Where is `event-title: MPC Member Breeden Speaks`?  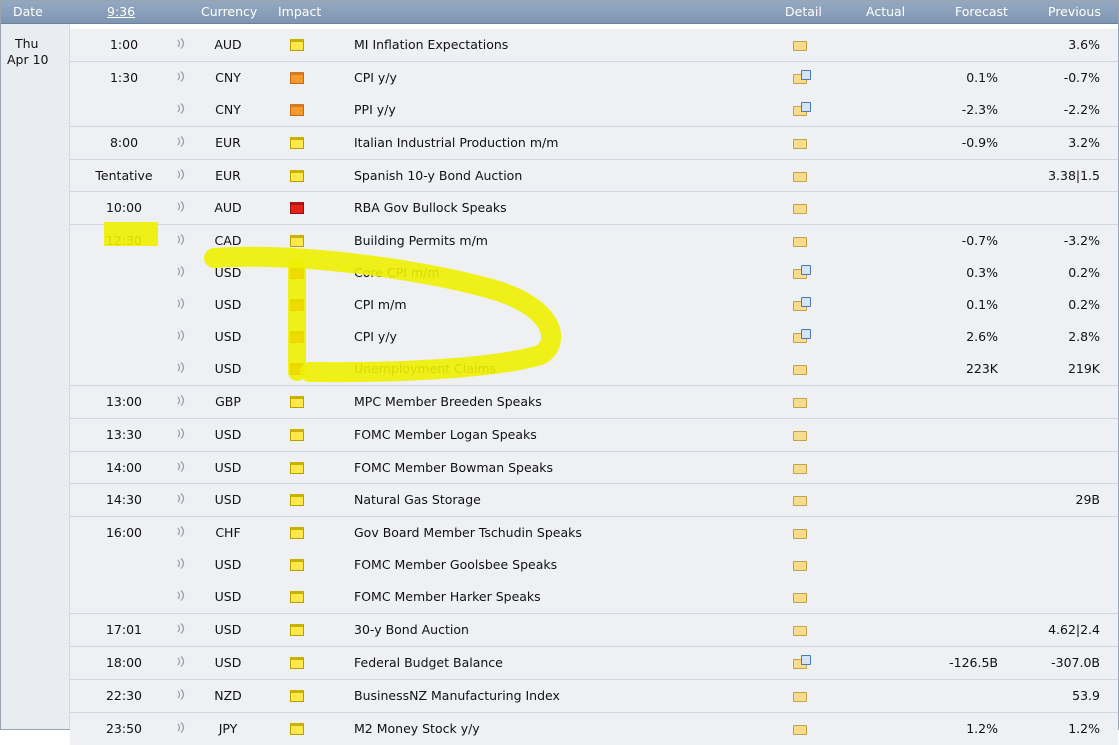 event-title: MPC Member Breeden Speaks is located at coordinates (448, 401).